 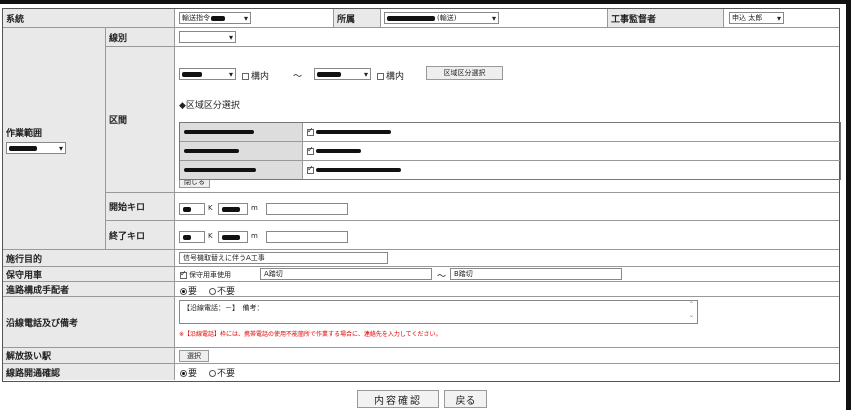 I want to click on work-range-select: ▾, so click(x=36, y=148).